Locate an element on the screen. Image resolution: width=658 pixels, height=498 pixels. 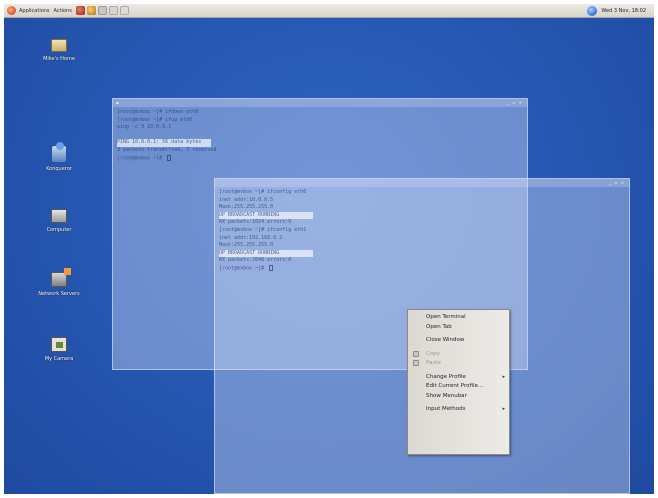
spreadsheet-launcher-icon is located at coordinates (124, 10).